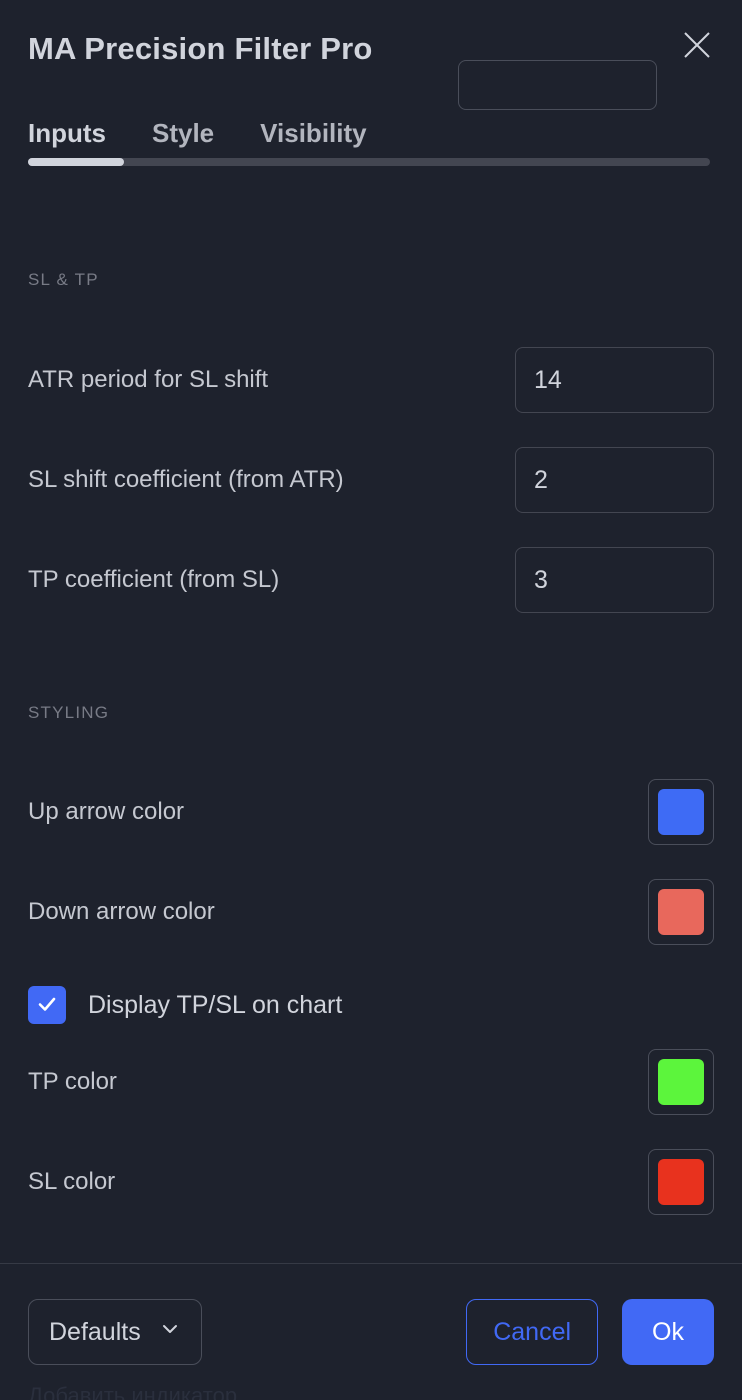 This screenshot has height=1400, width=742. I want to click on field-label-atr-period: ATR period for SL shift, so click(148, 379).